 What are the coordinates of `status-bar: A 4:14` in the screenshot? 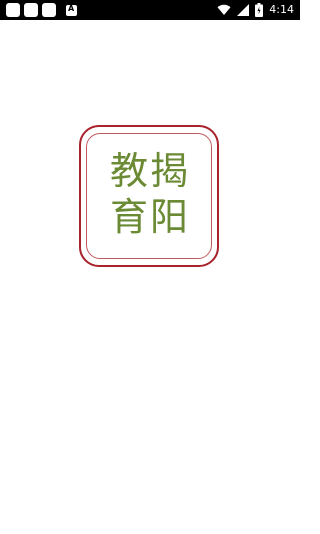 It's located at (150, 10).